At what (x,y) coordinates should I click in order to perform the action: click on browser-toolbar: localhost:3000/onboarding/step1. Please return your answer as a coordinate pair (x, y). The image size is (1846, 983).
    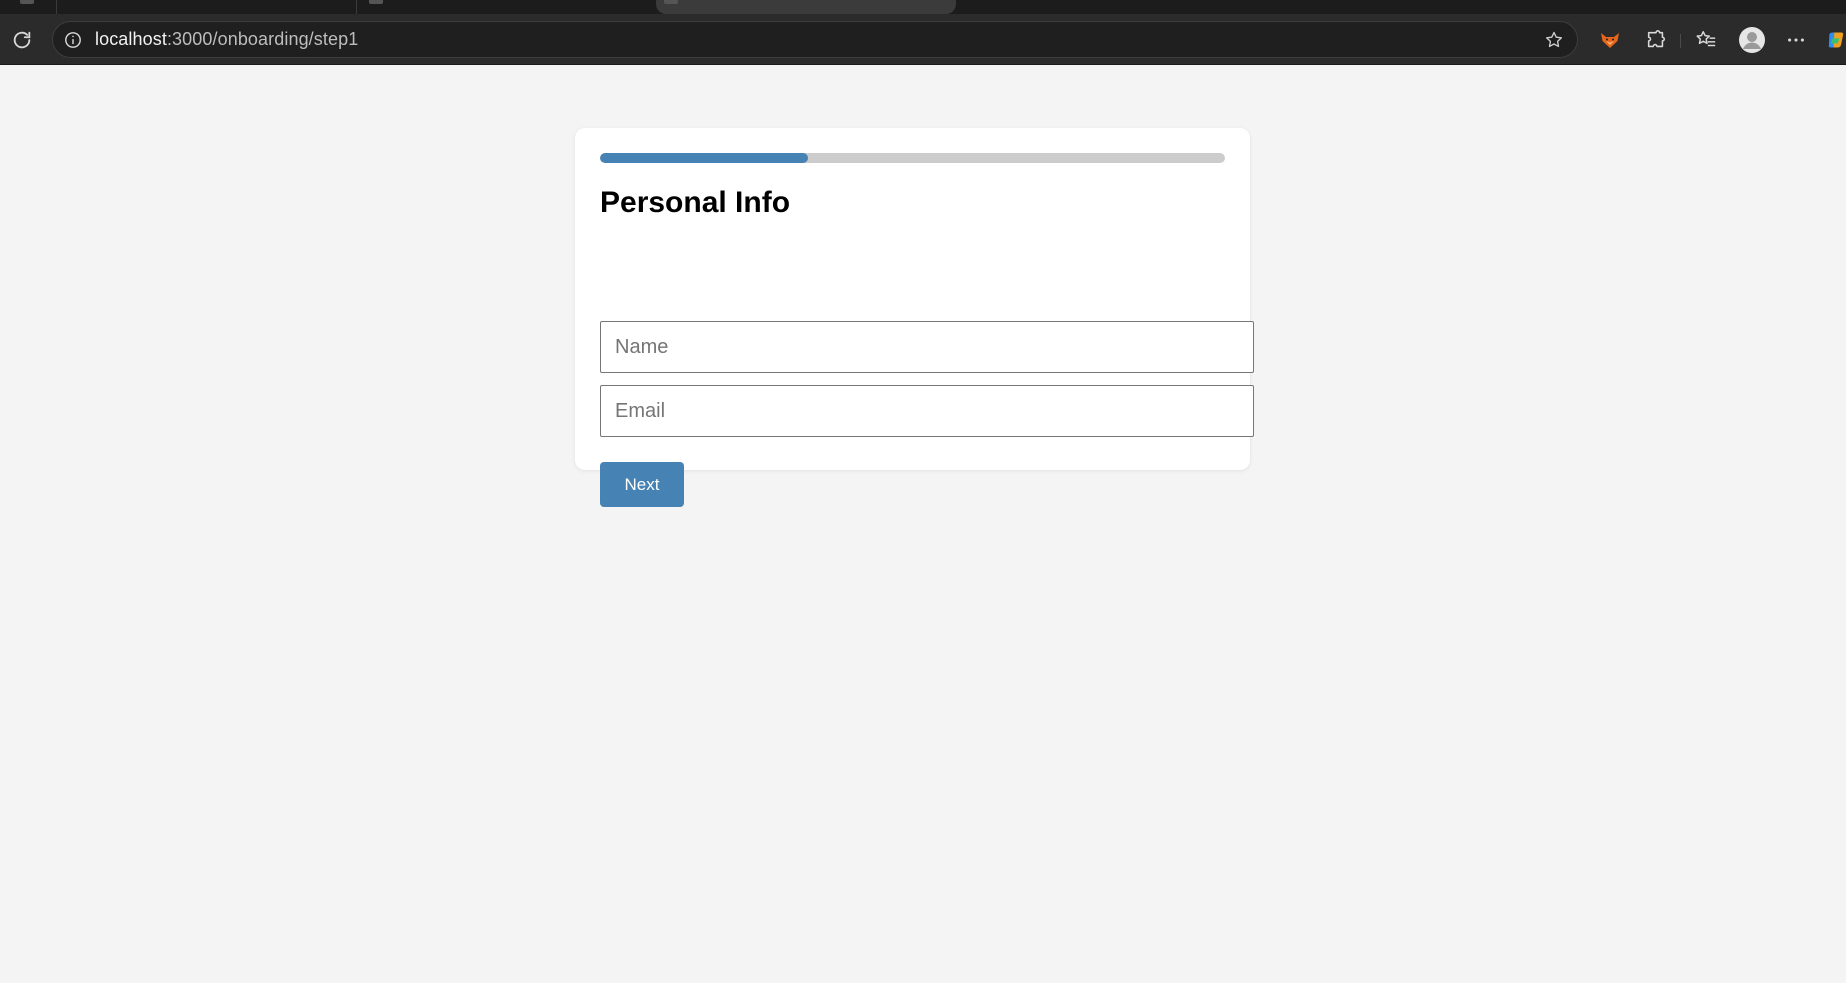
    Looking at the image, I should click on (923, 39).